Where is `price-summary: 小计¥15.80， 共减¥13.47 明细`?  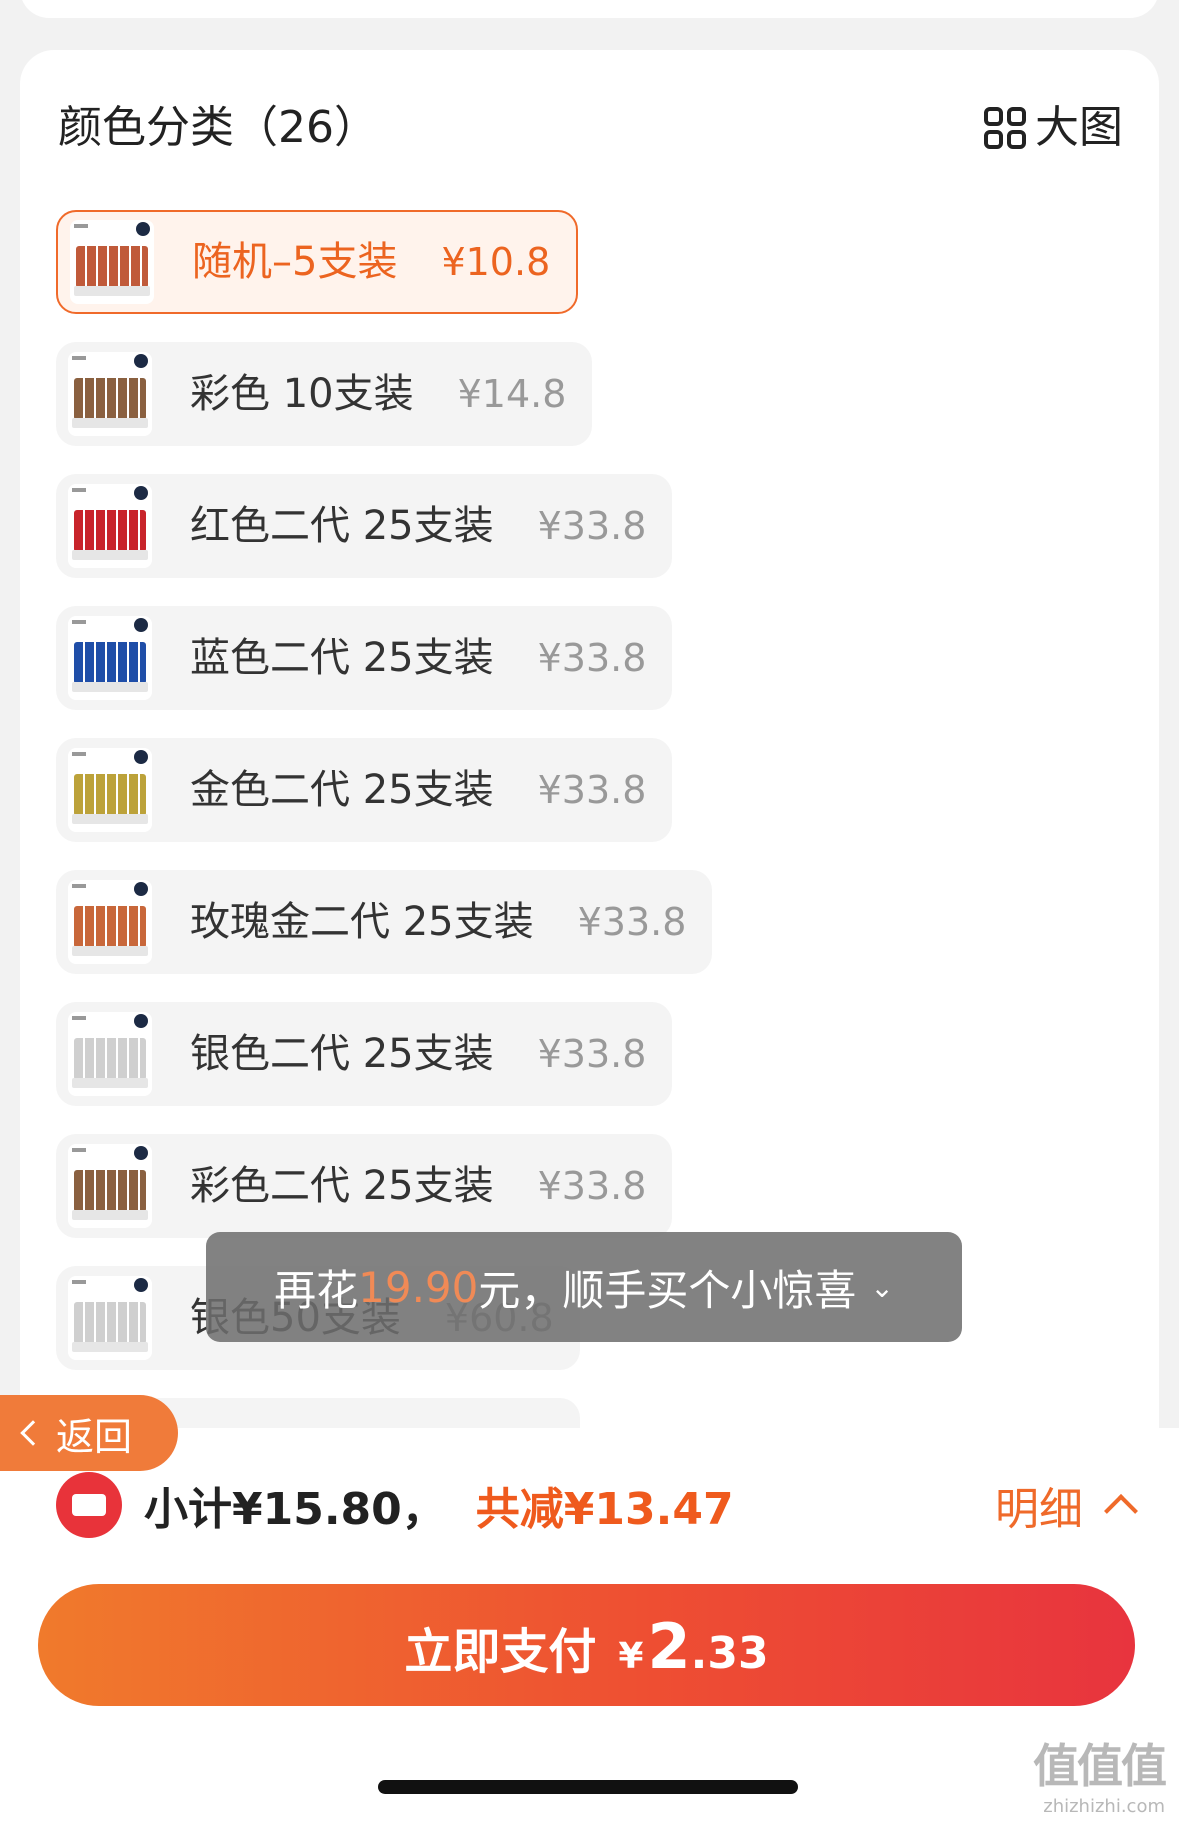 price-summary: 小计¥15.80， 共减¥13.47 明细 is located at coordinates (599, 1505).